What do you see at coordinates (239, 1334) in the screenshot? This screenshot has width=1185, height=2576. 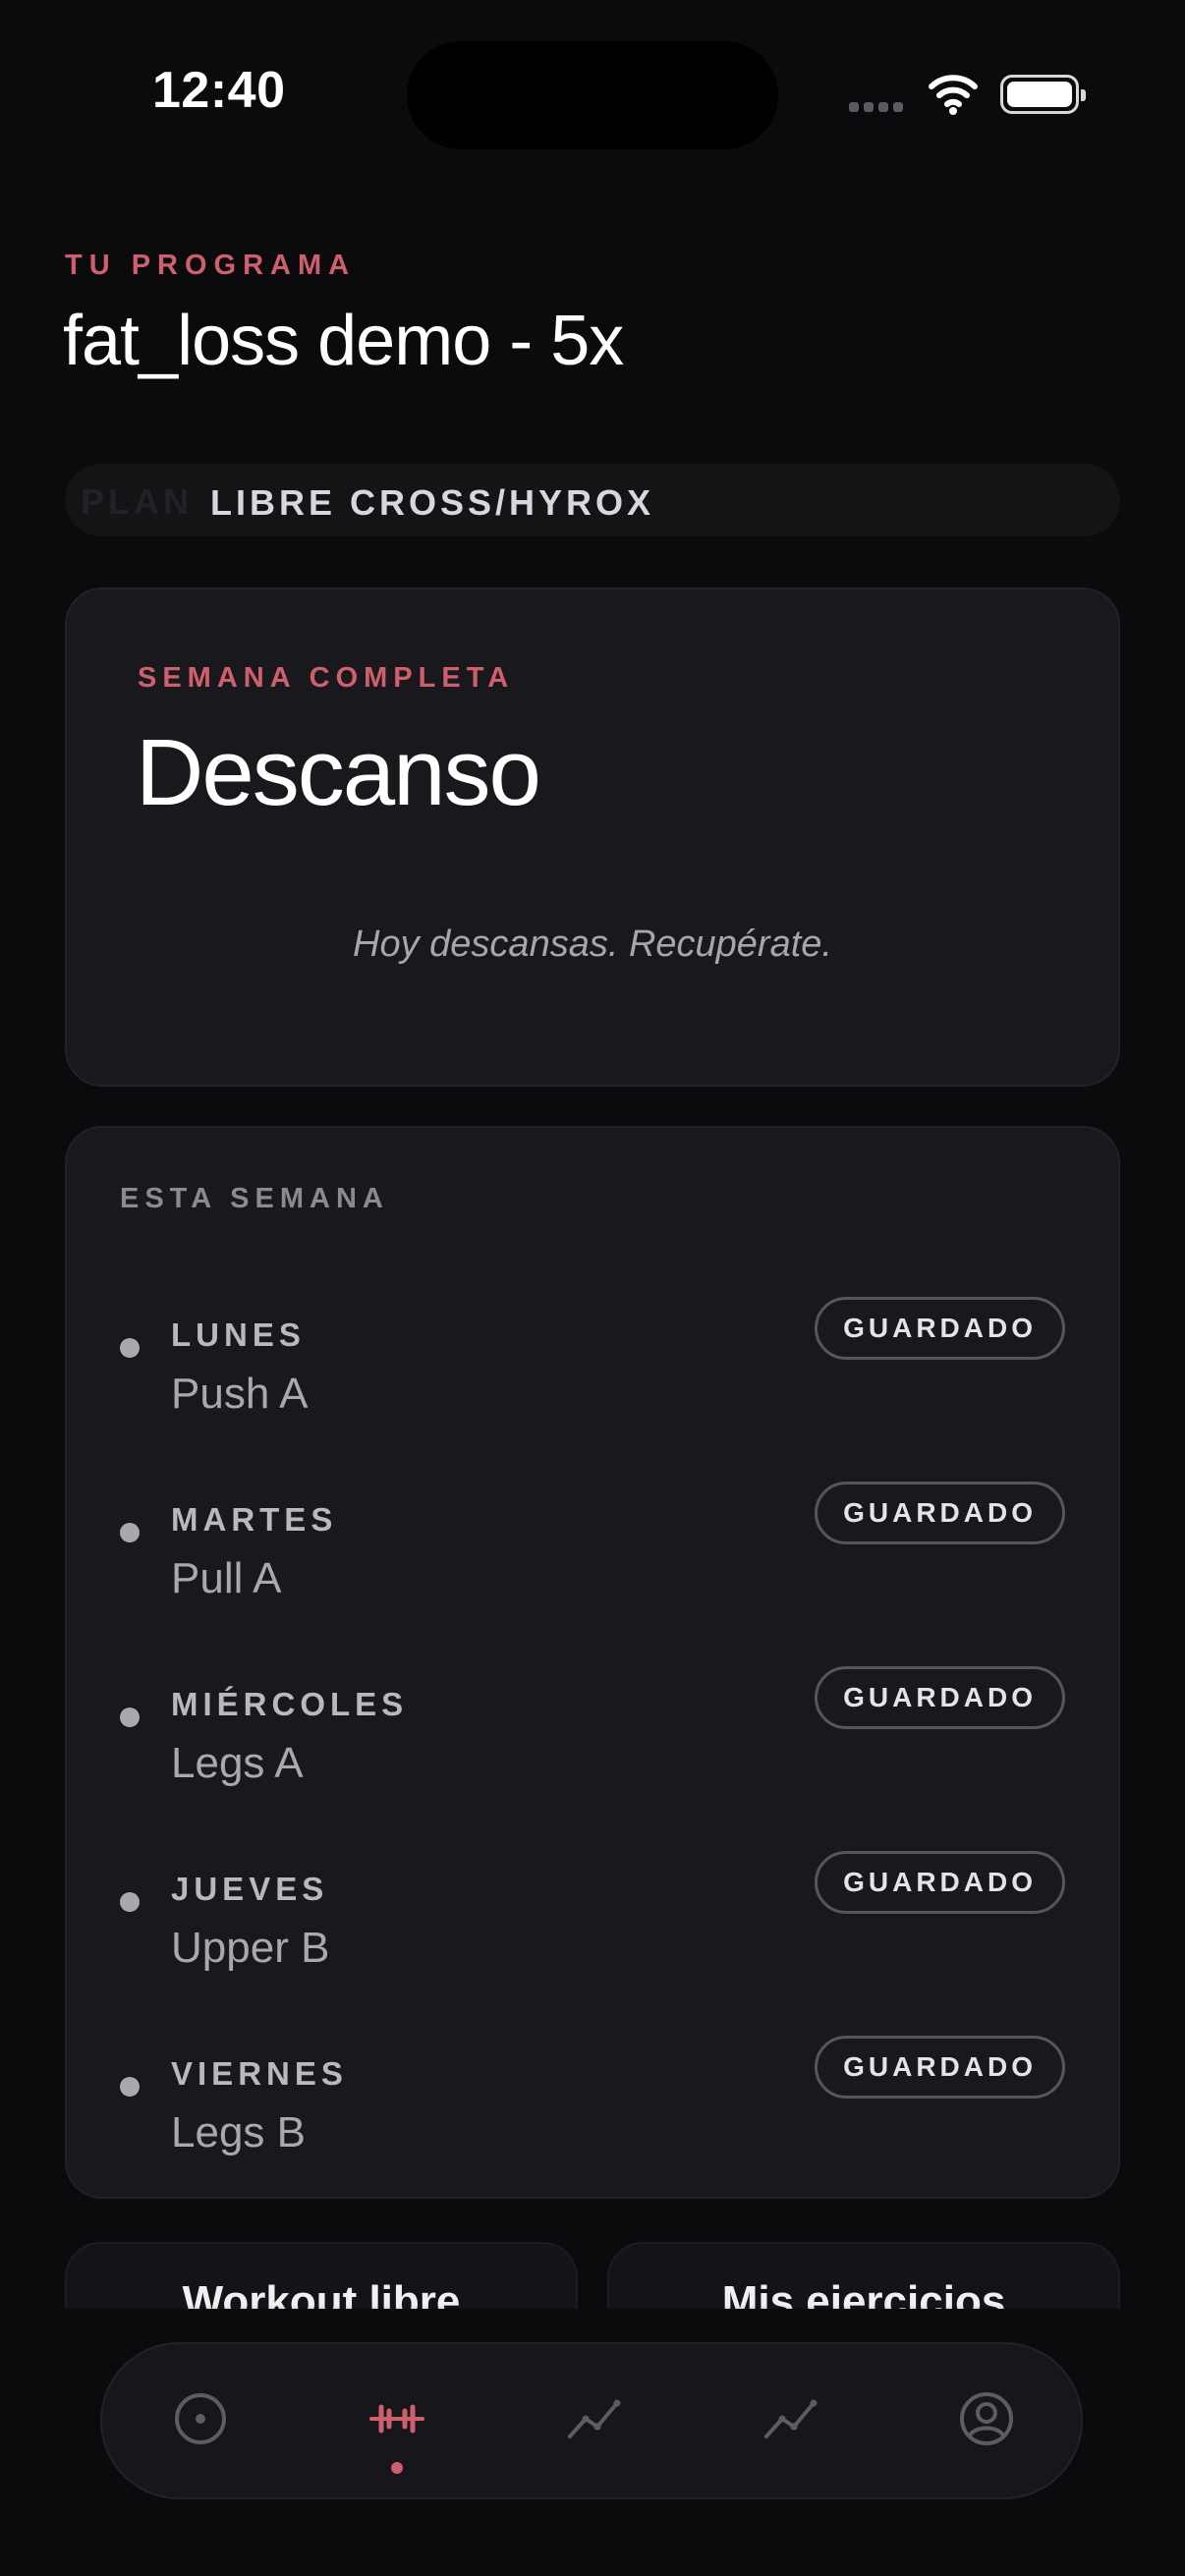 I see `day-name: LUNES` at bounding box center [239, 1334].